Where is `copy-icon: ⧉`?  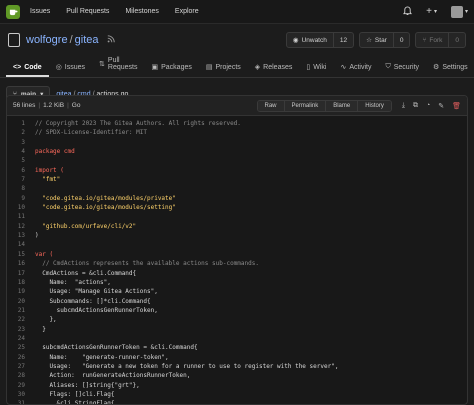
copy-icon: ⧉ is located at coordinates (415, 106).